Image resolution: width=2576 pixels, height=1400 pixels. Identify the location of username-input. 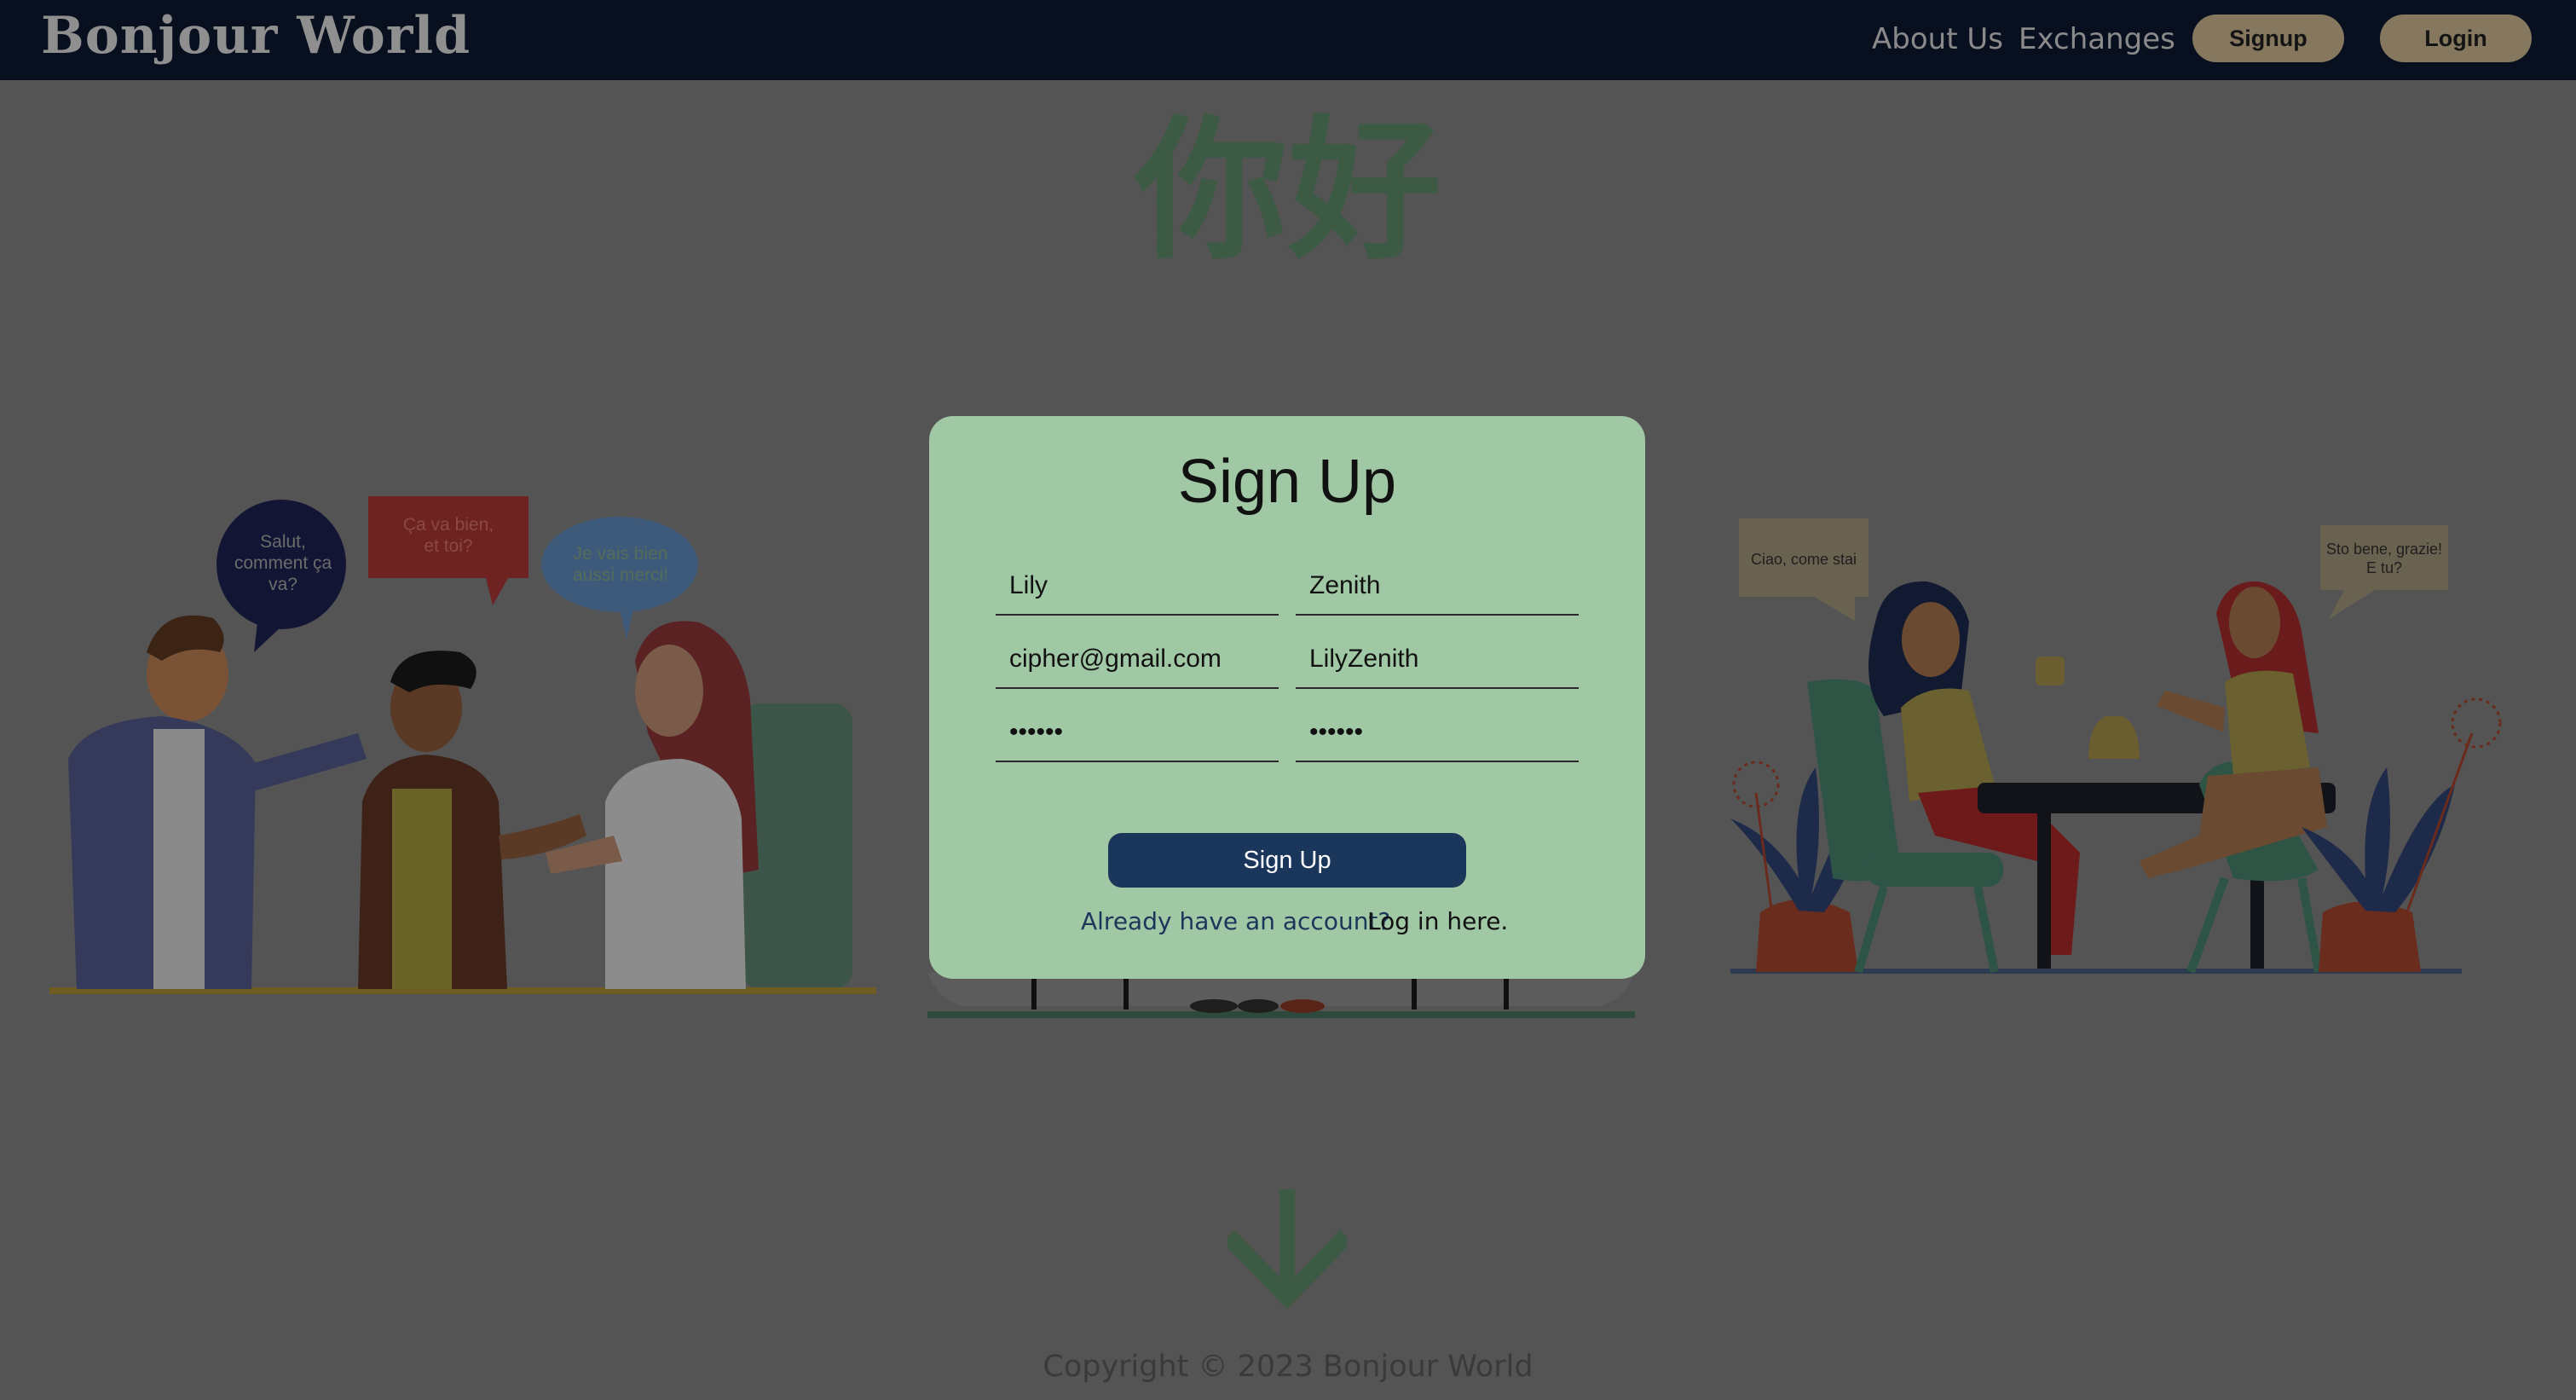
(1437, 660).